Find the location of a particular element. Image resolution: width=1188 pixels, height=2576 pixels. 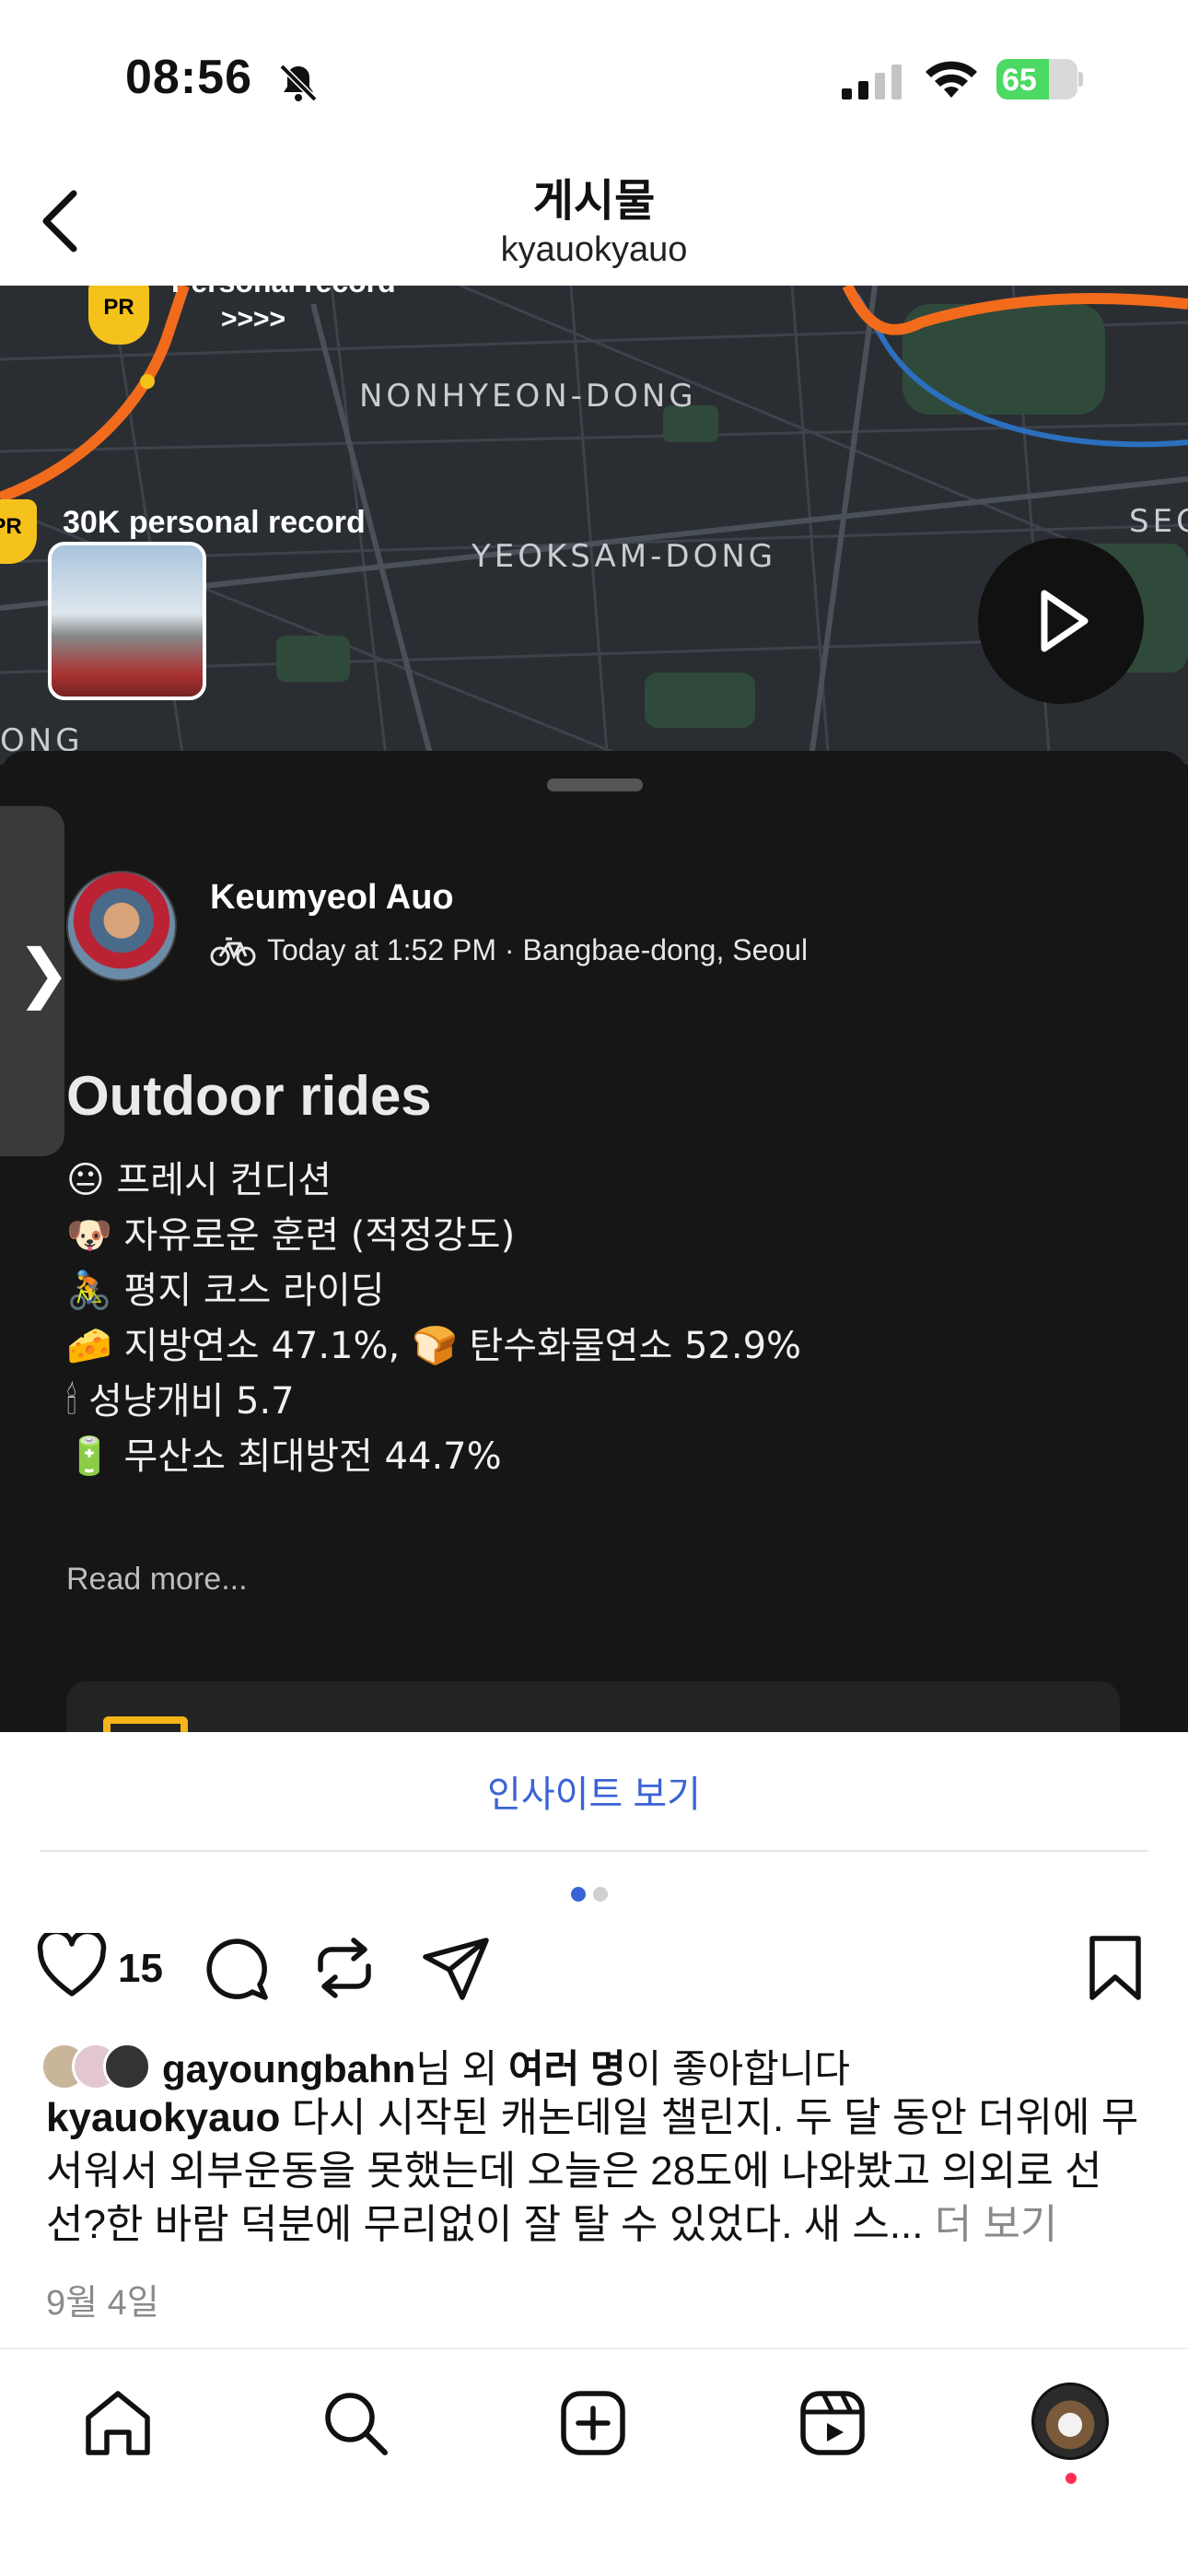

caption-more-link: 더 보기 is located at coordinates (991, 2224).